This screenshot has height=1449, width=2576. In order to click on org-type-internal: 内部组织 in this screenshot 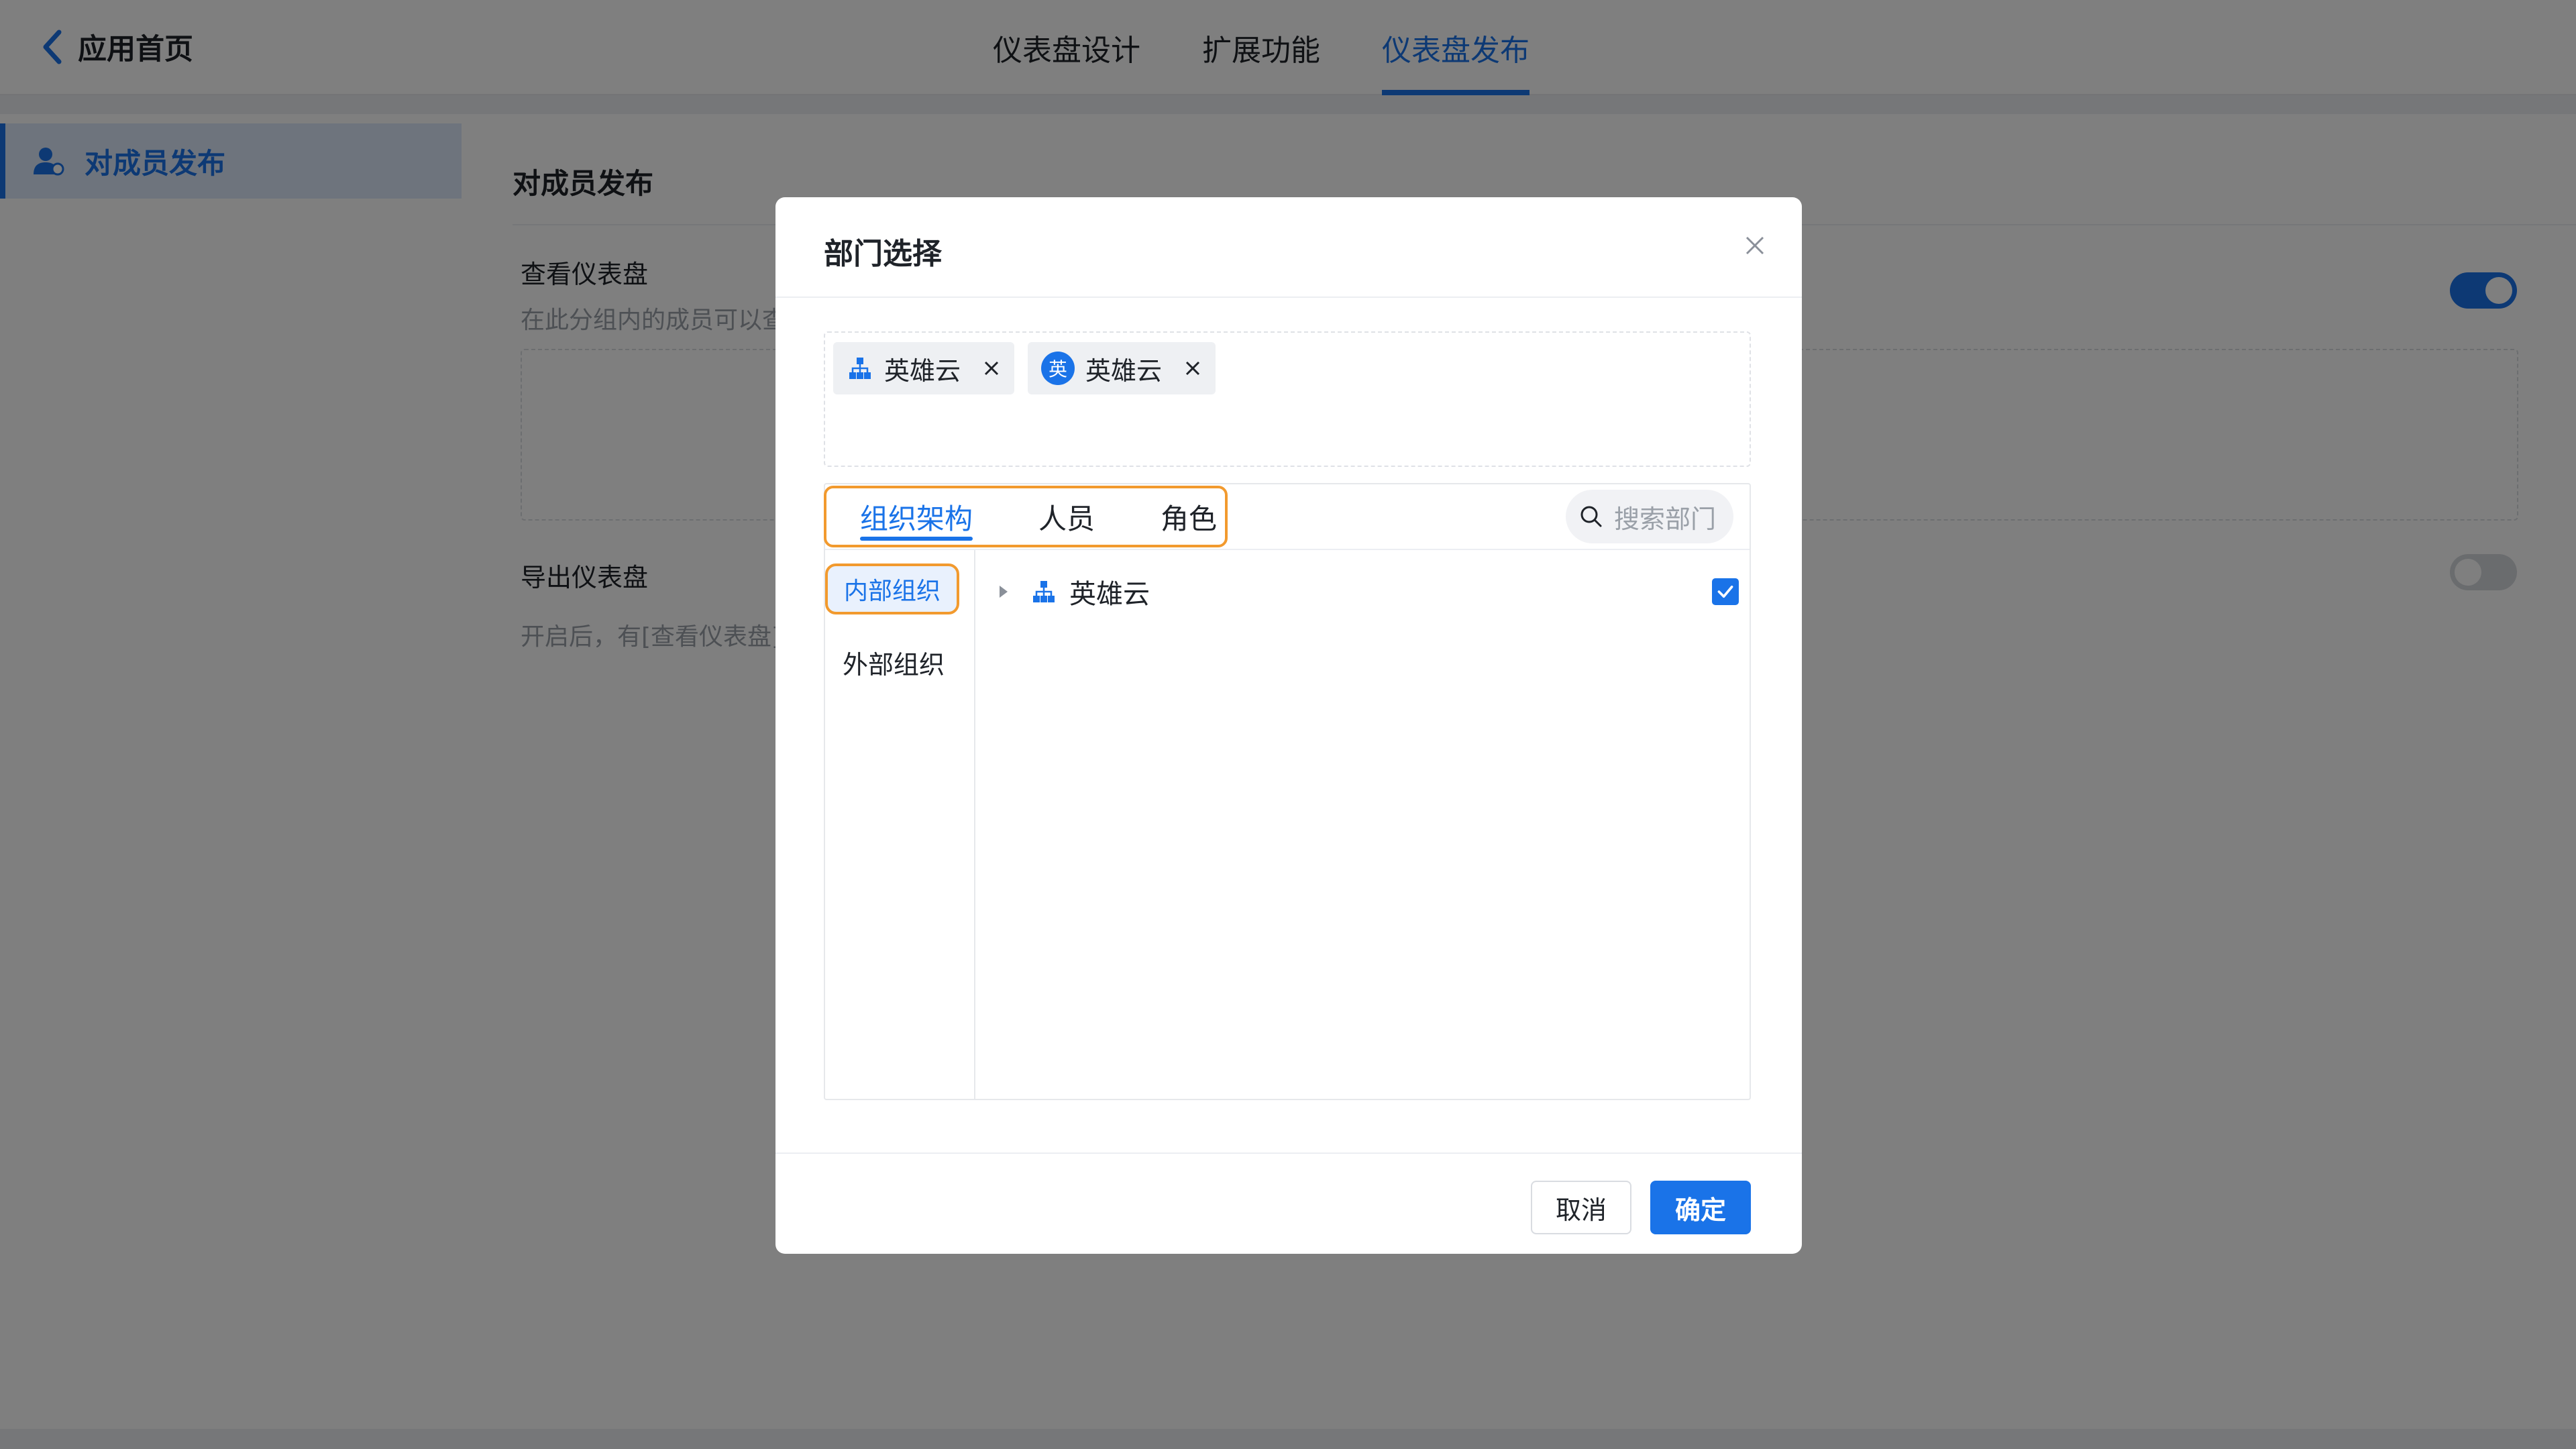, I will do `click(892, 589)`.